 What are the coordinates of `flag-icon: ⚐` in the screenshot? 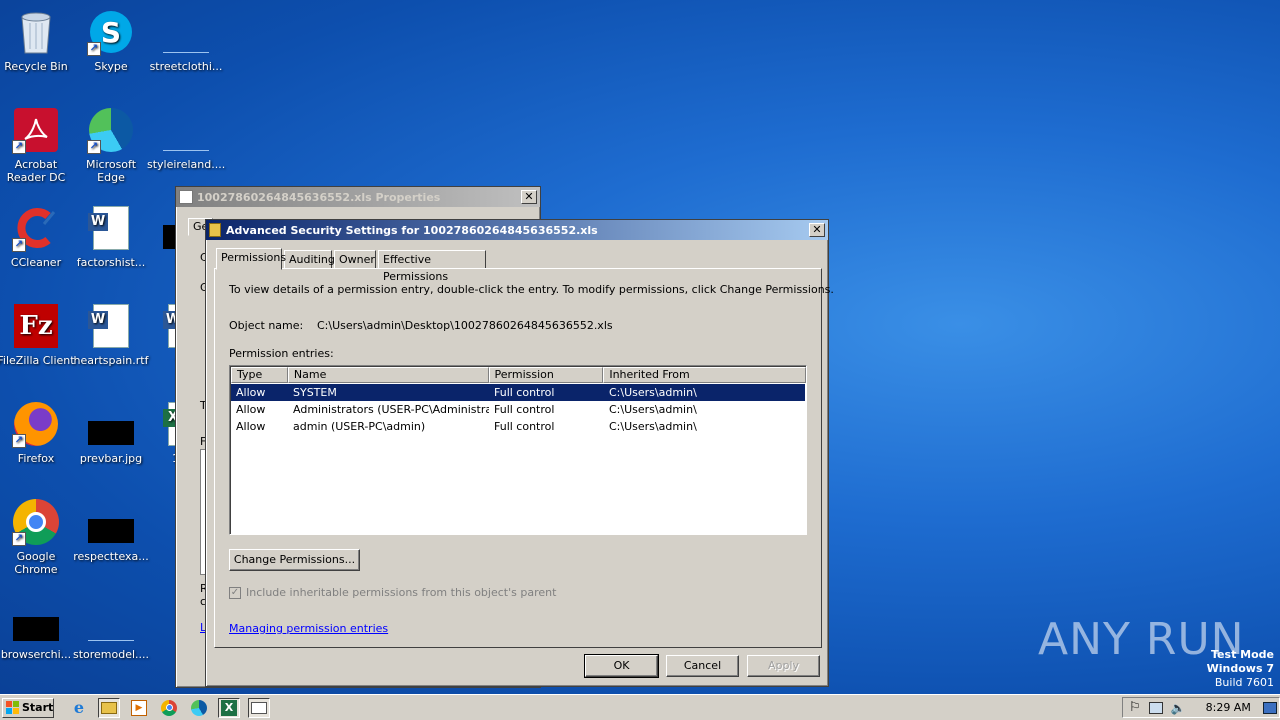 It's located at (1135, 707).